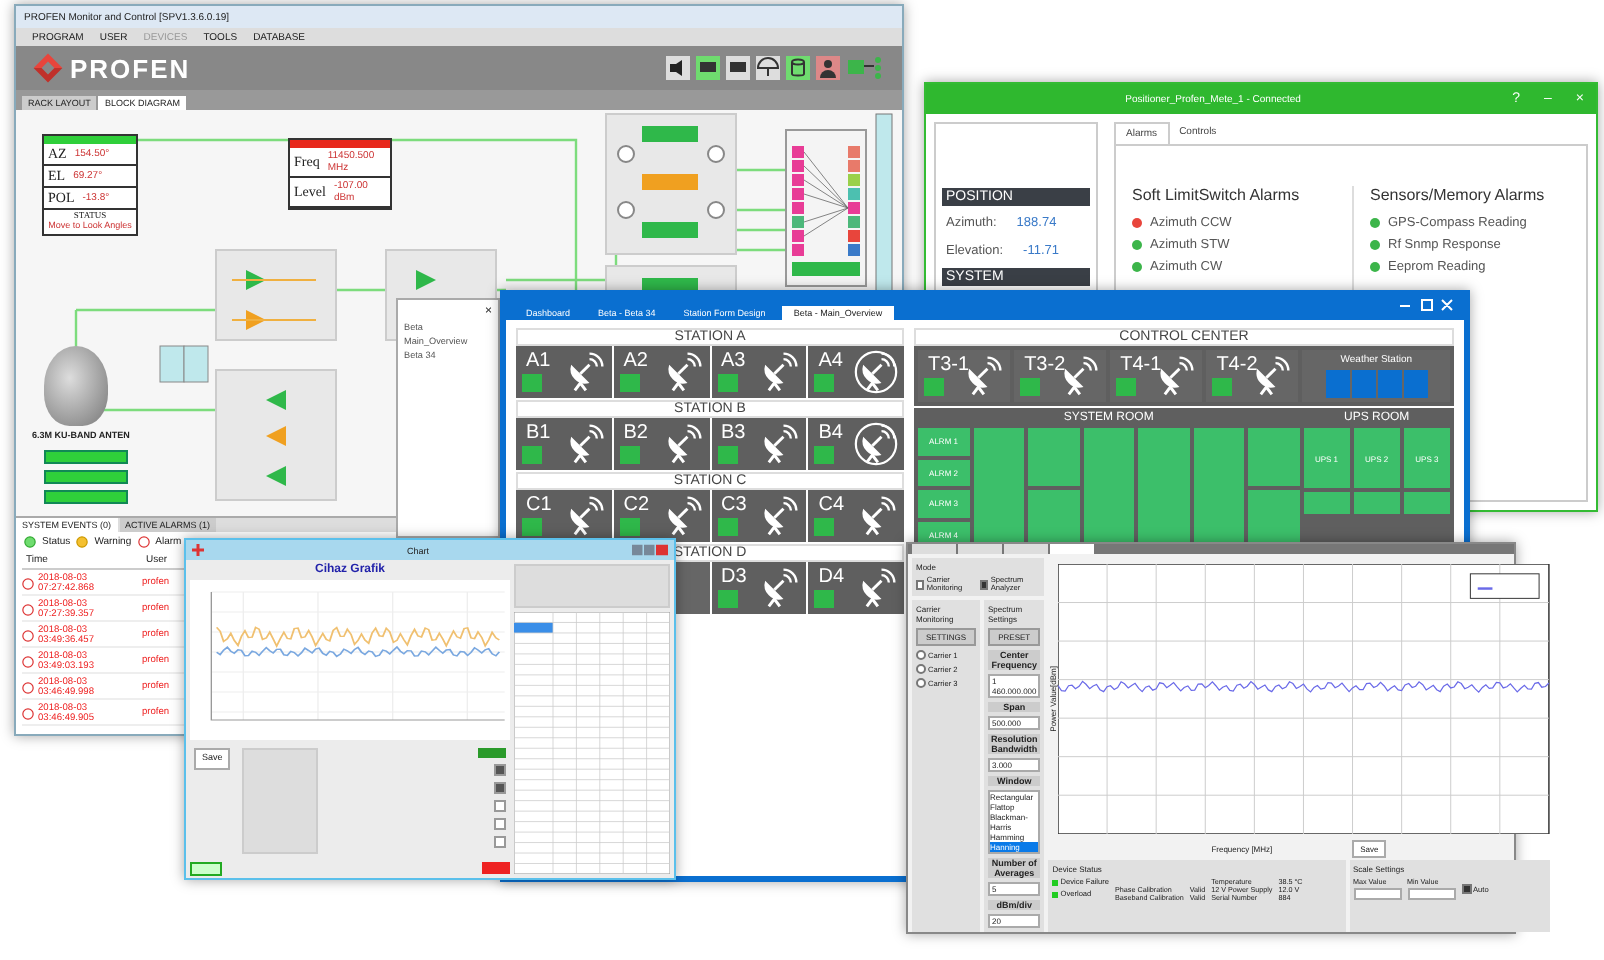  Describe the element at coordinates (564, 444) in the screenshot. I see `antenna-tile: B1` at that location.